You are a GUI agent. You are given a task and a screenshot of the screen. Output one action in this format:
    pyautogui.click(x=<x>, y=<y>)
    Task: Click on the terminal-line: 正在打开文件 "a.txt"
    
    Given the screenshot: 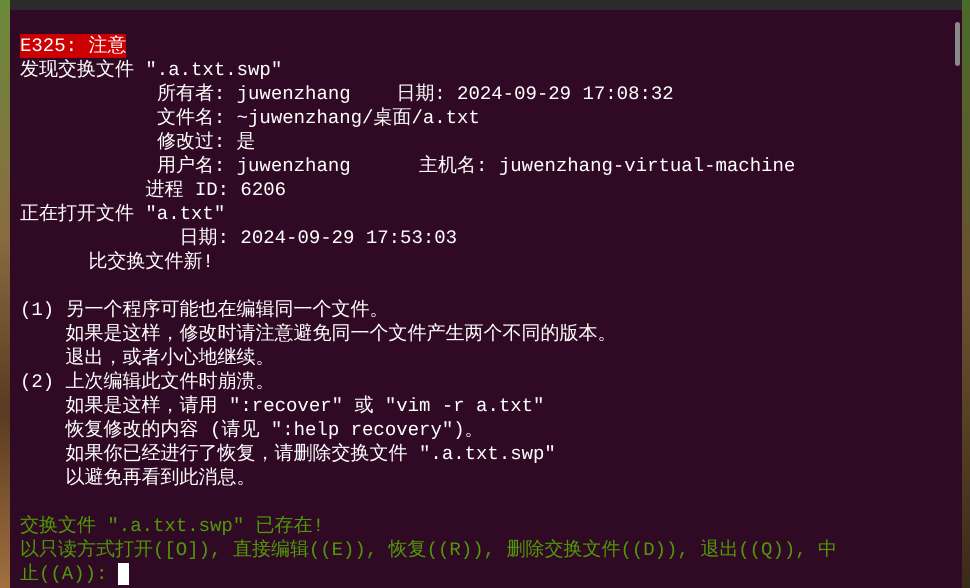 What is the action you would take?
    pyautogui.click(x=123, y=214)
    